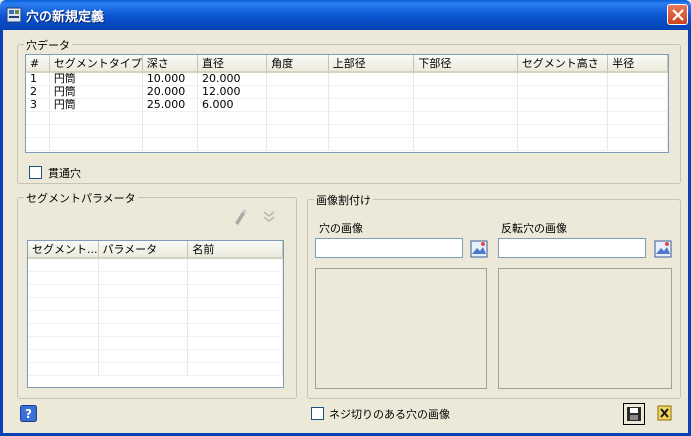  I want to click on segment-params-column-header: 名前, so click(235, 250).